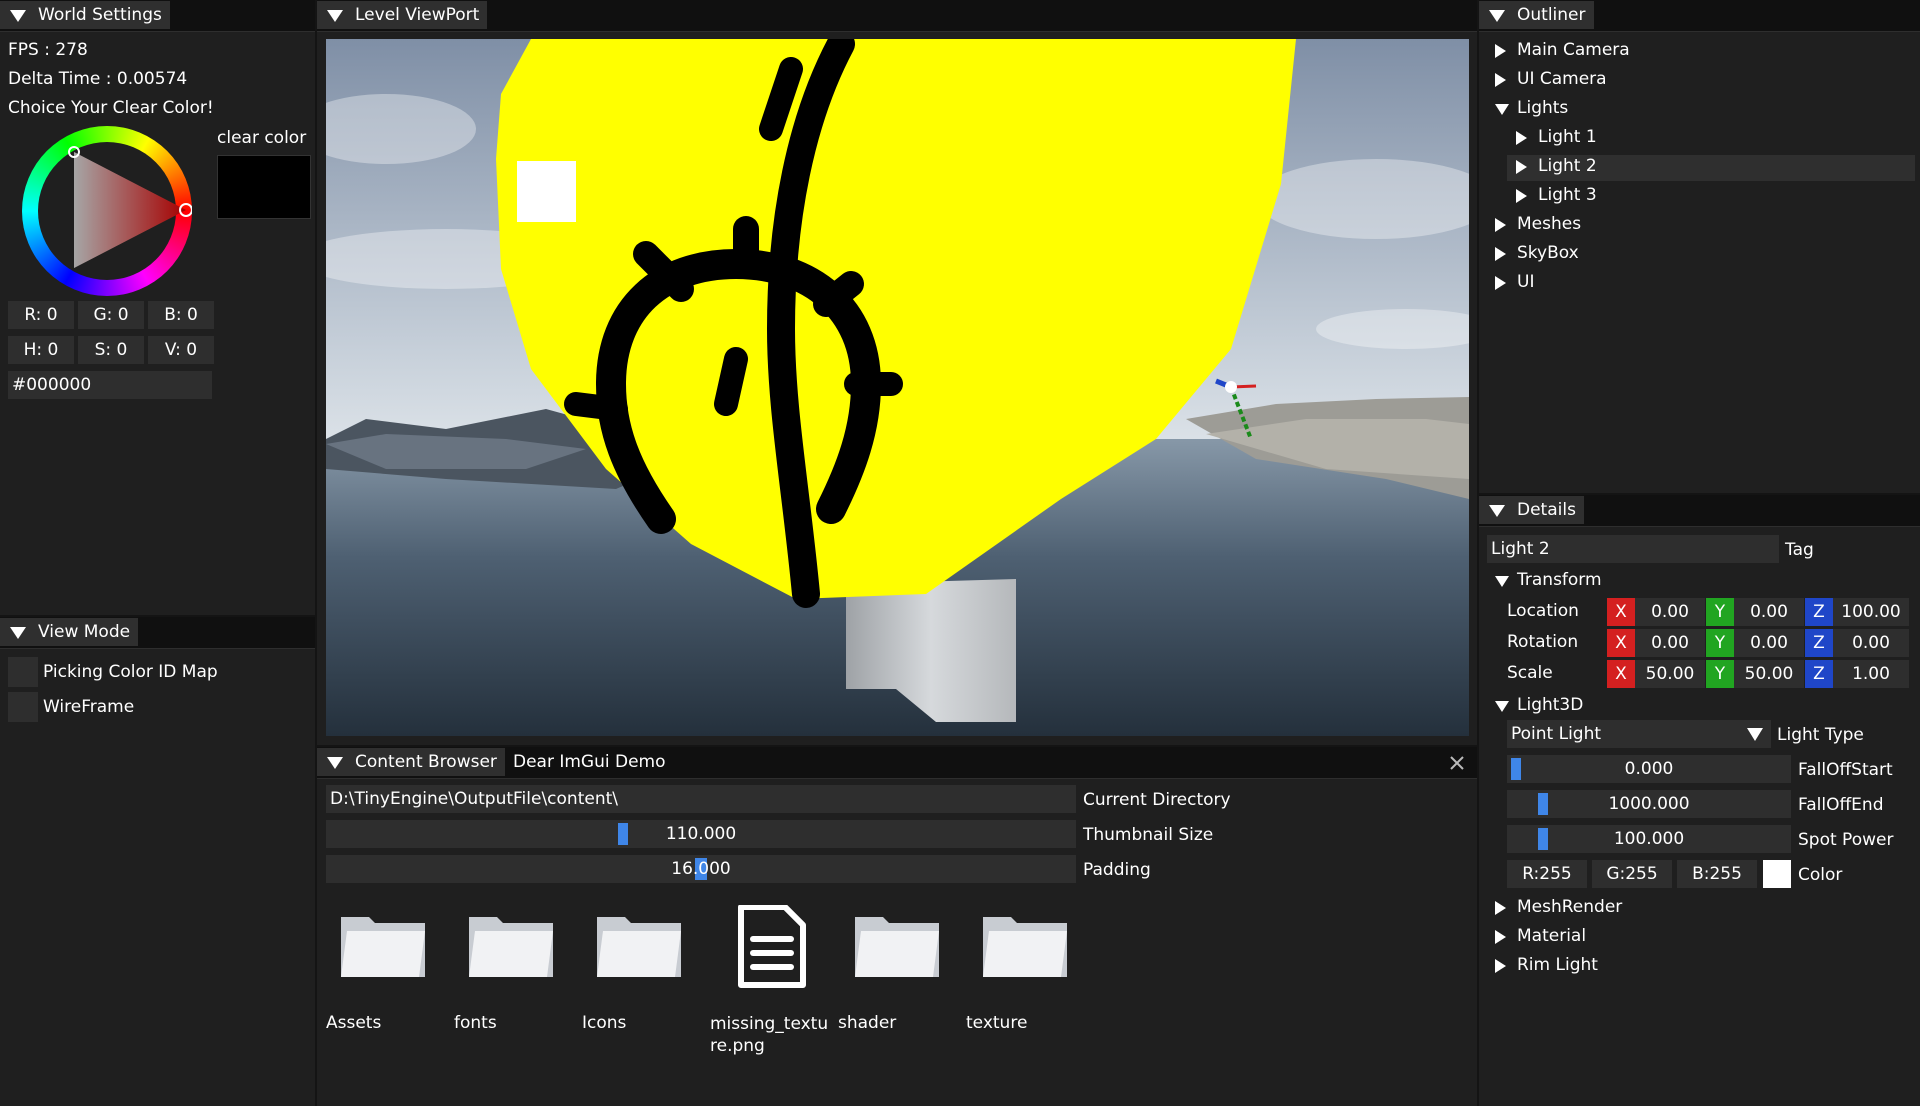 The height and width of the screenshot is (1106, 1920). I want to click on object-name-input: Light 2, so click(1633, 549).